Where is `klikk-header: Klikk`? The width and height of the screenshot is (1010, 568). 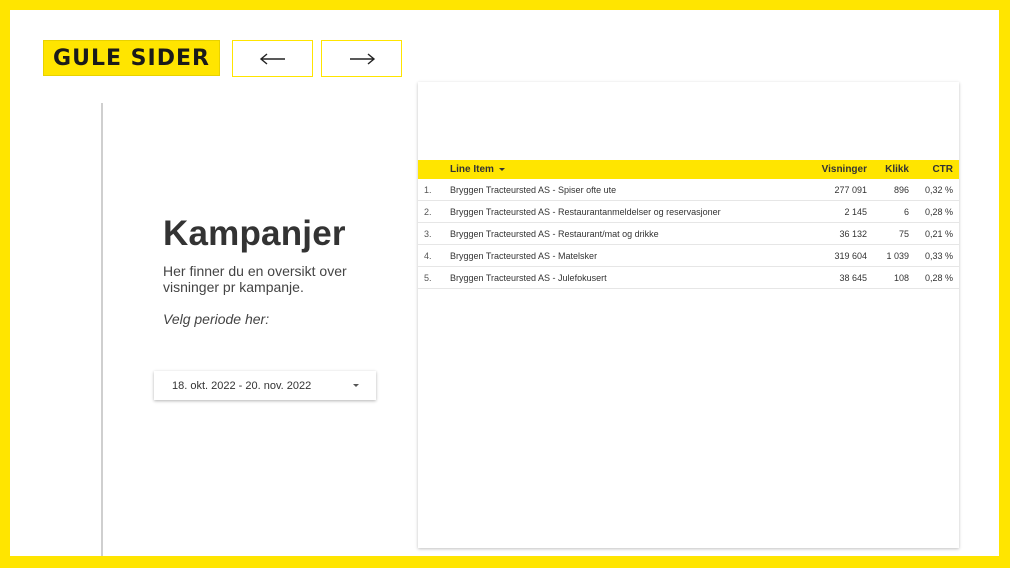 klikk-header: Klikk is located at coordinates (894, 169).